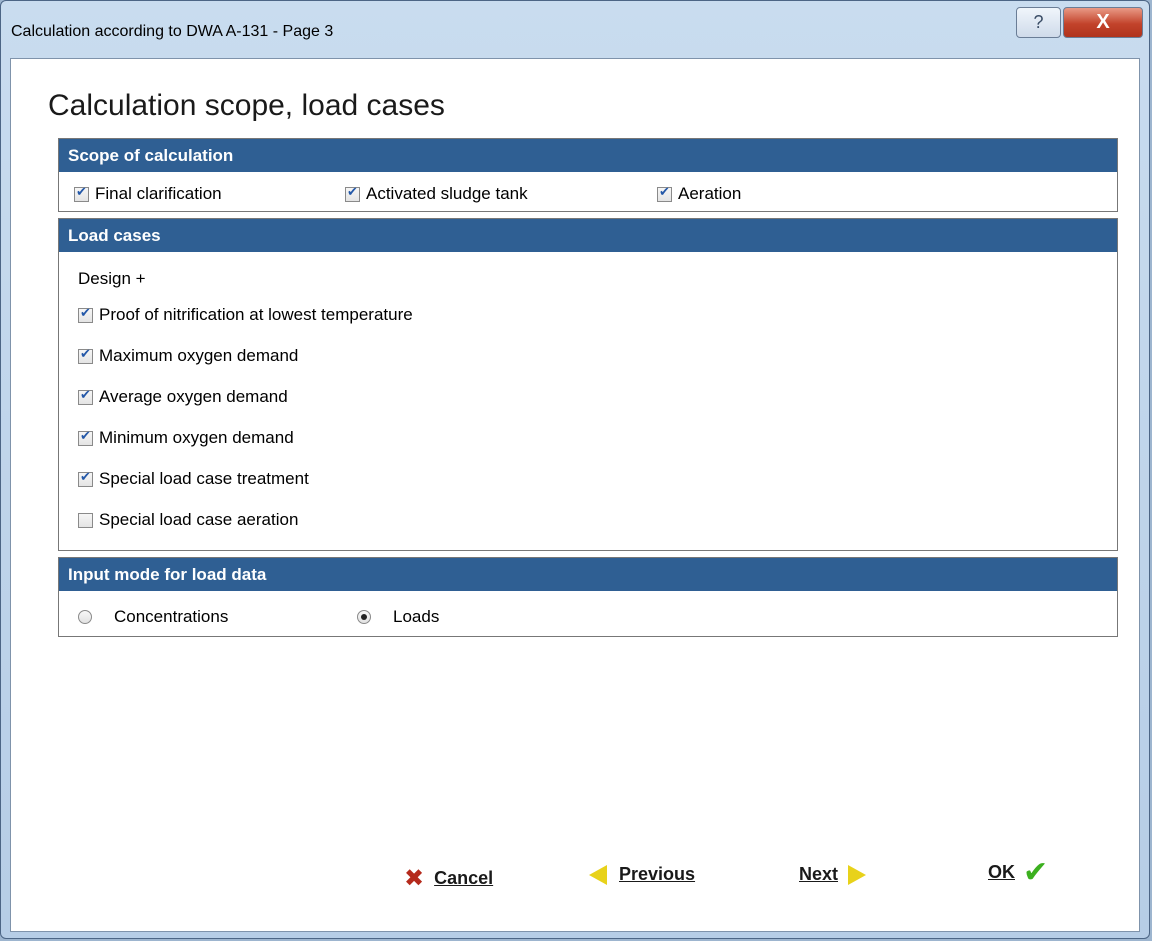  Describe the element at coordinates (158, 193) in the screenshot. I see `checkbox-label: Final clarification` at that location.